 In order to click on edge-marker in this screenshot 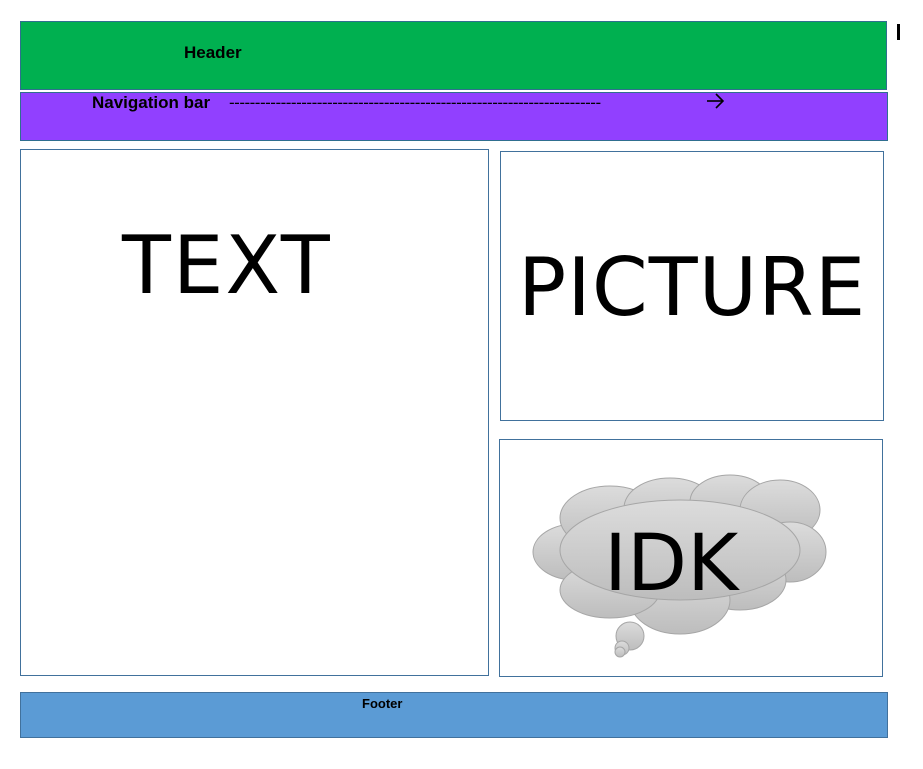, I will do `click(898, 32)`.